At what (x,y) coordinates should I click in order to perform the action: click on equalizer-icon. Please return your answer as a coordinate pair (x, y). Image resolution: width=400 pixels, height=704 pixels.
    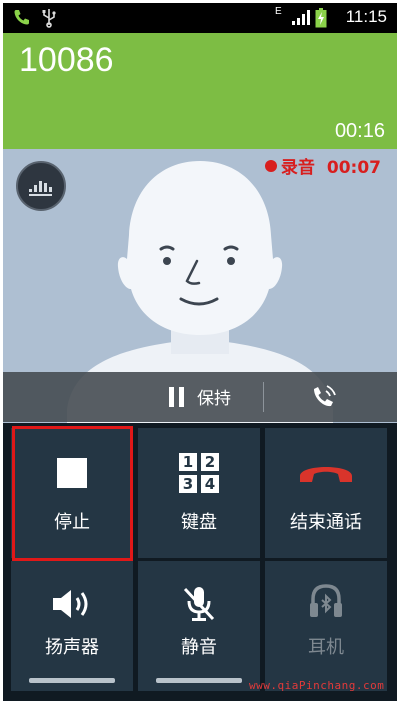
    Looking at the image, I should click on (40, 188).